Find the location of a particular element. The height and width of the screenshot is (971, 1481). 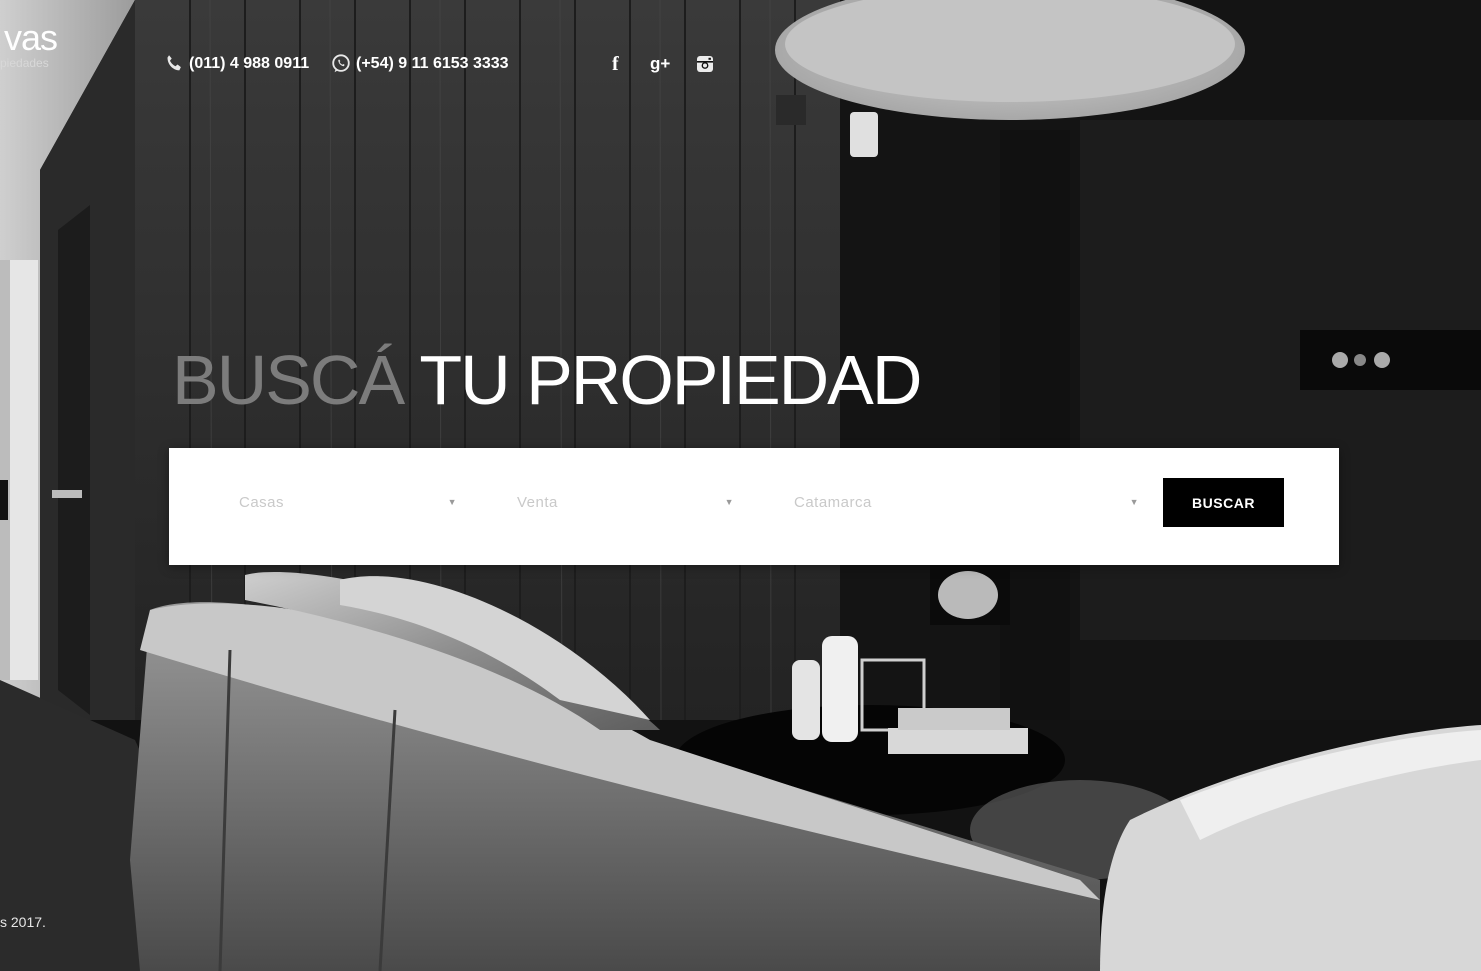

logo-tagline: piedades is located at coordinates (24, 63).